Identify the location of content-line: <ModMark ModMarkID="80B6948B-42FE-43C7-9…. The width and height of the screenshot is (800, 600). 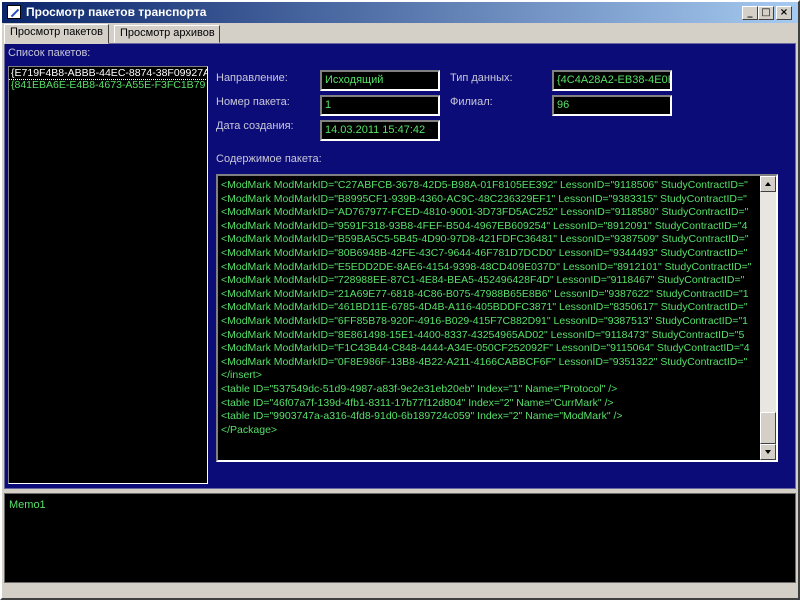
(484, 252).